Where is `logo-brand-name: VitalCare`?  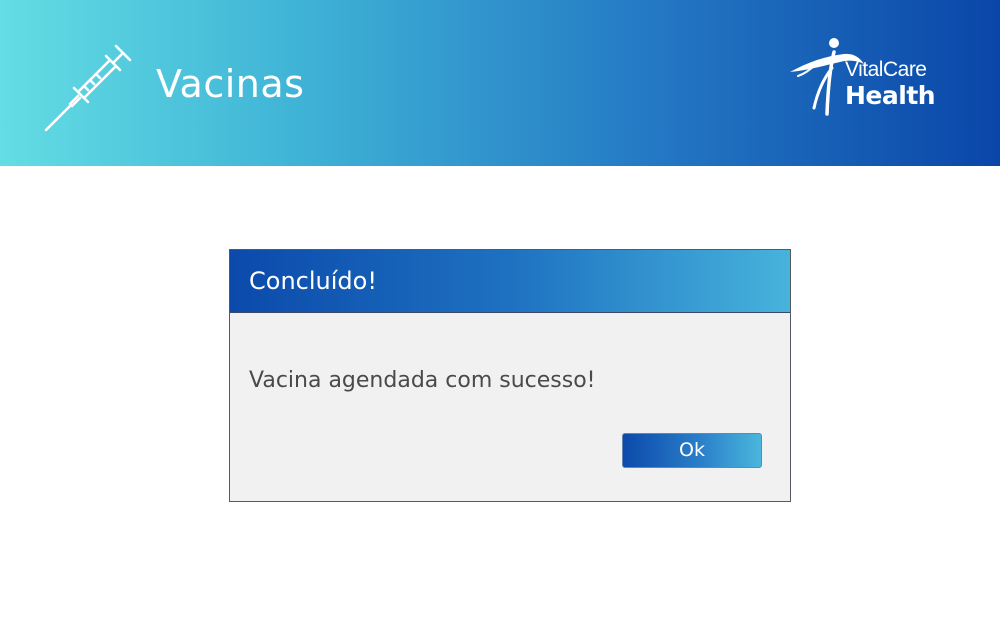
logo-brand-name: VitalCare is located at coordinates (886, 69).